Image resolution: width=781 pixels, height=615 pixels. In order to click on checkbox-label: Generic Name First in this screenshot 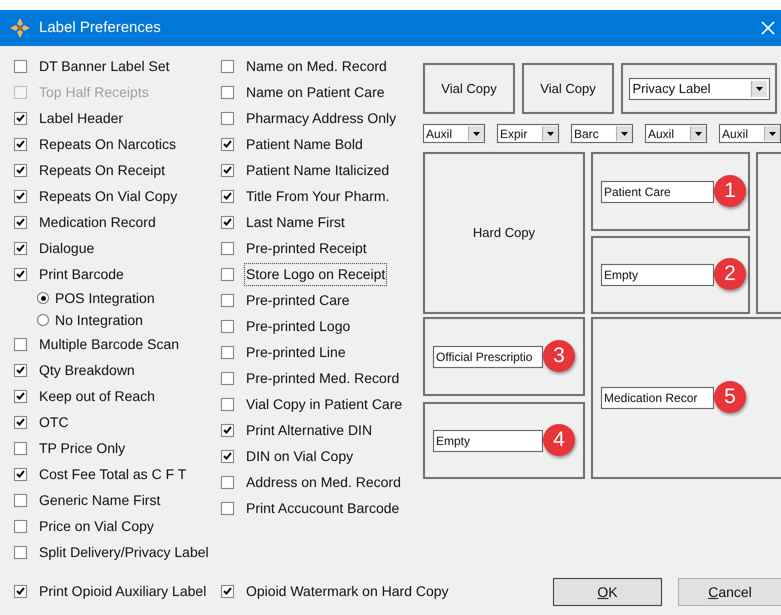, I will do `click(100, 500)`.